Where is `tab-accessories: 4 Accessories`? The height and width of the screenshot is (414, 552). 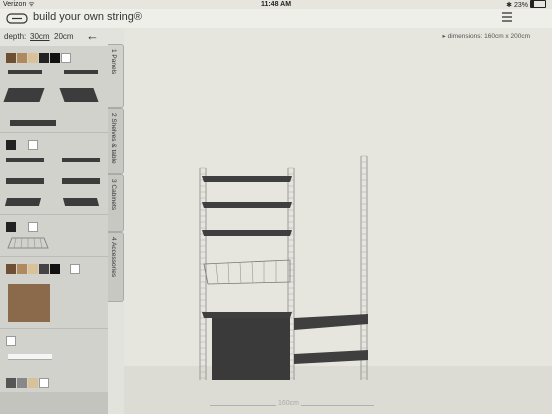
tab-accessories: 4 Accessories is located at coordinates (116, 267).